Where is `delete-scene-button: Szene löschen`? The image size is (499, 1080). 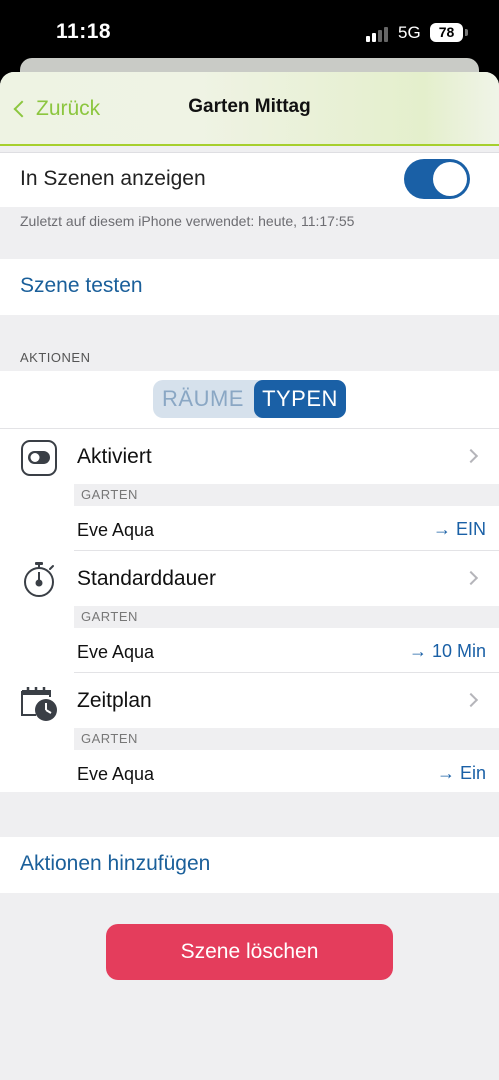 delete-scene-button: Szene löschen is located at coordinates (249, 952).